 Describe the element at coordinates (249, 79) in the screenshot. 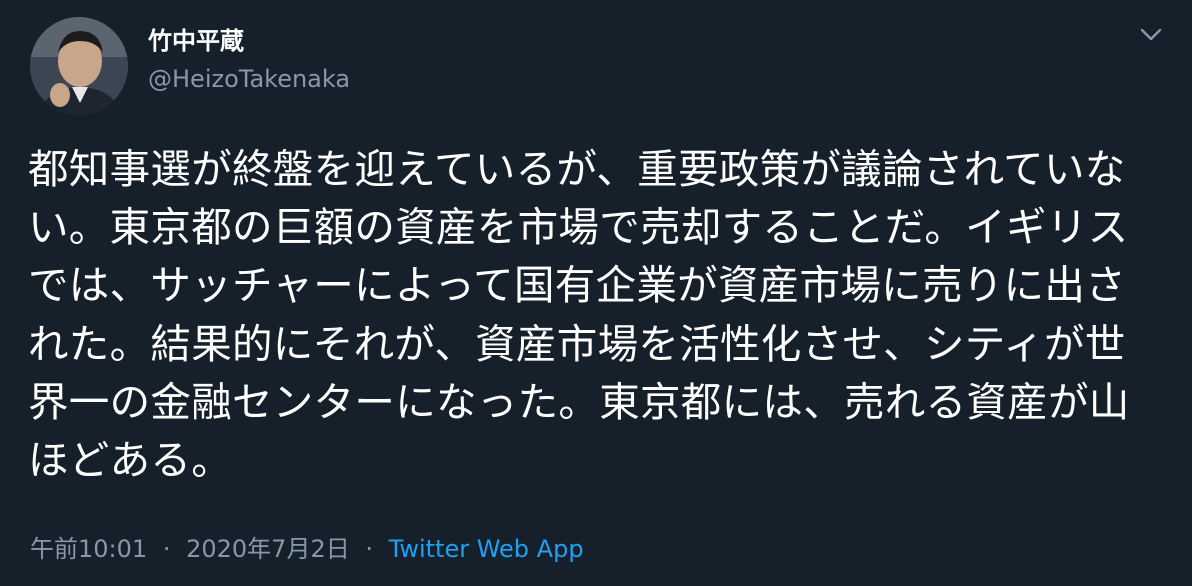

I see `author-handle: @HeizoTakenaka` at that location.